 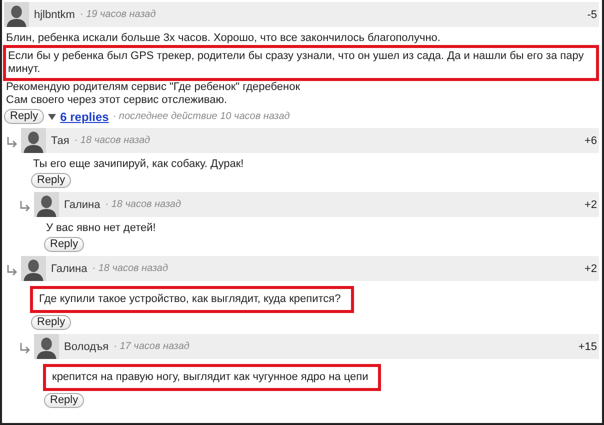 What do you see at coordinates (301, 63) in the screenshot?
I see `comment-text: Если бы у ребенка был GPS трекер, родители бы сразу узнали, что он ушел из сада. Да и нашли бы его за пару минут.` at bounding box center [301, 63].